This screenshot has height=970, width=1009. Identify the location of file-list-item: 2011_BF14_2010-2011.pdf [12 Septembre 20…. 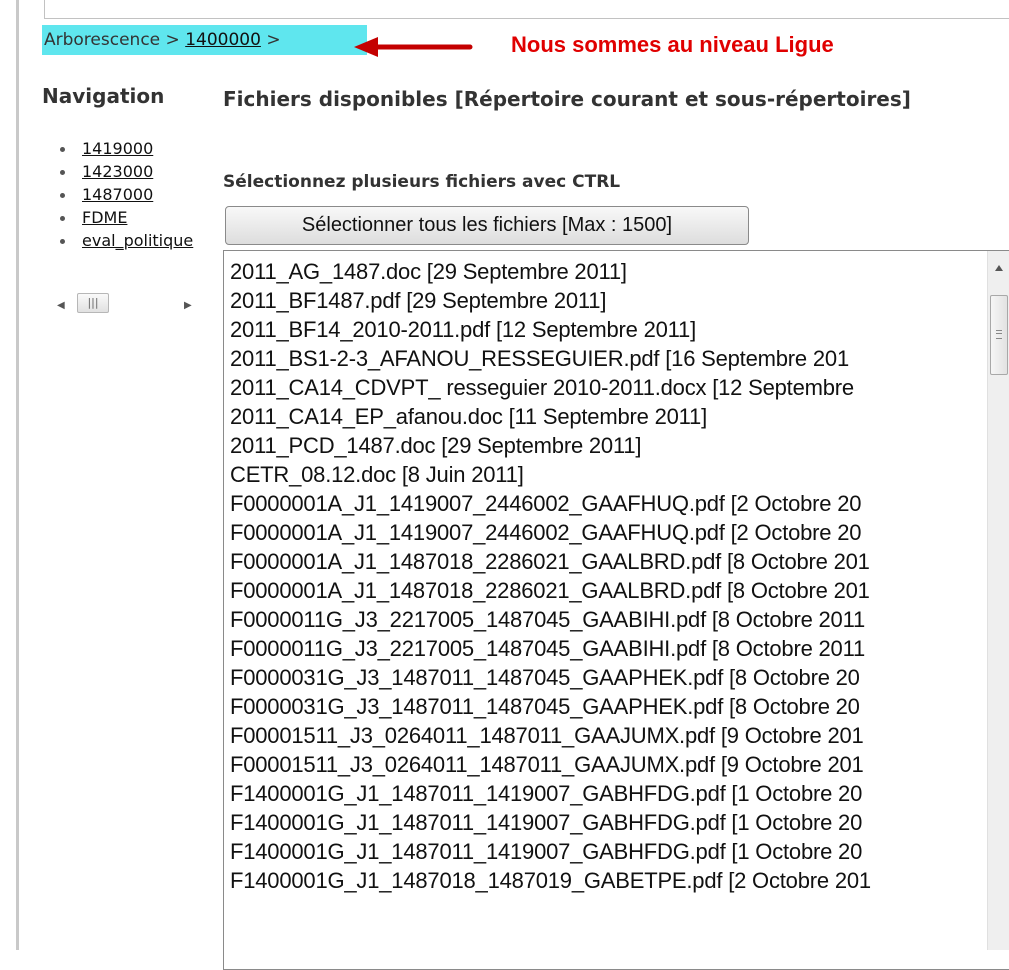
(602, 329).